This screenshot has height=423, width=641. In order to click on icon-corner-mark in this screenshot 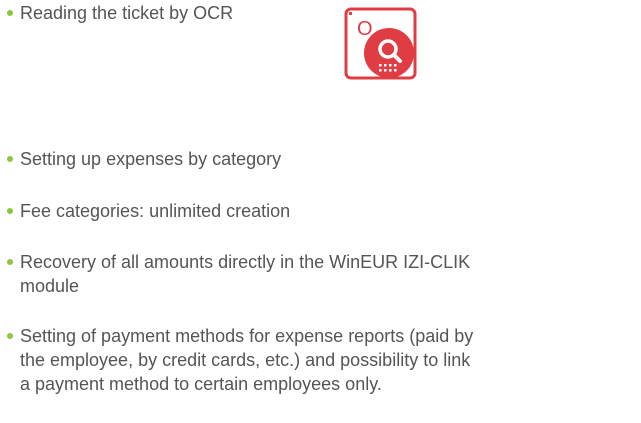, I will do `click(350, 13)`.